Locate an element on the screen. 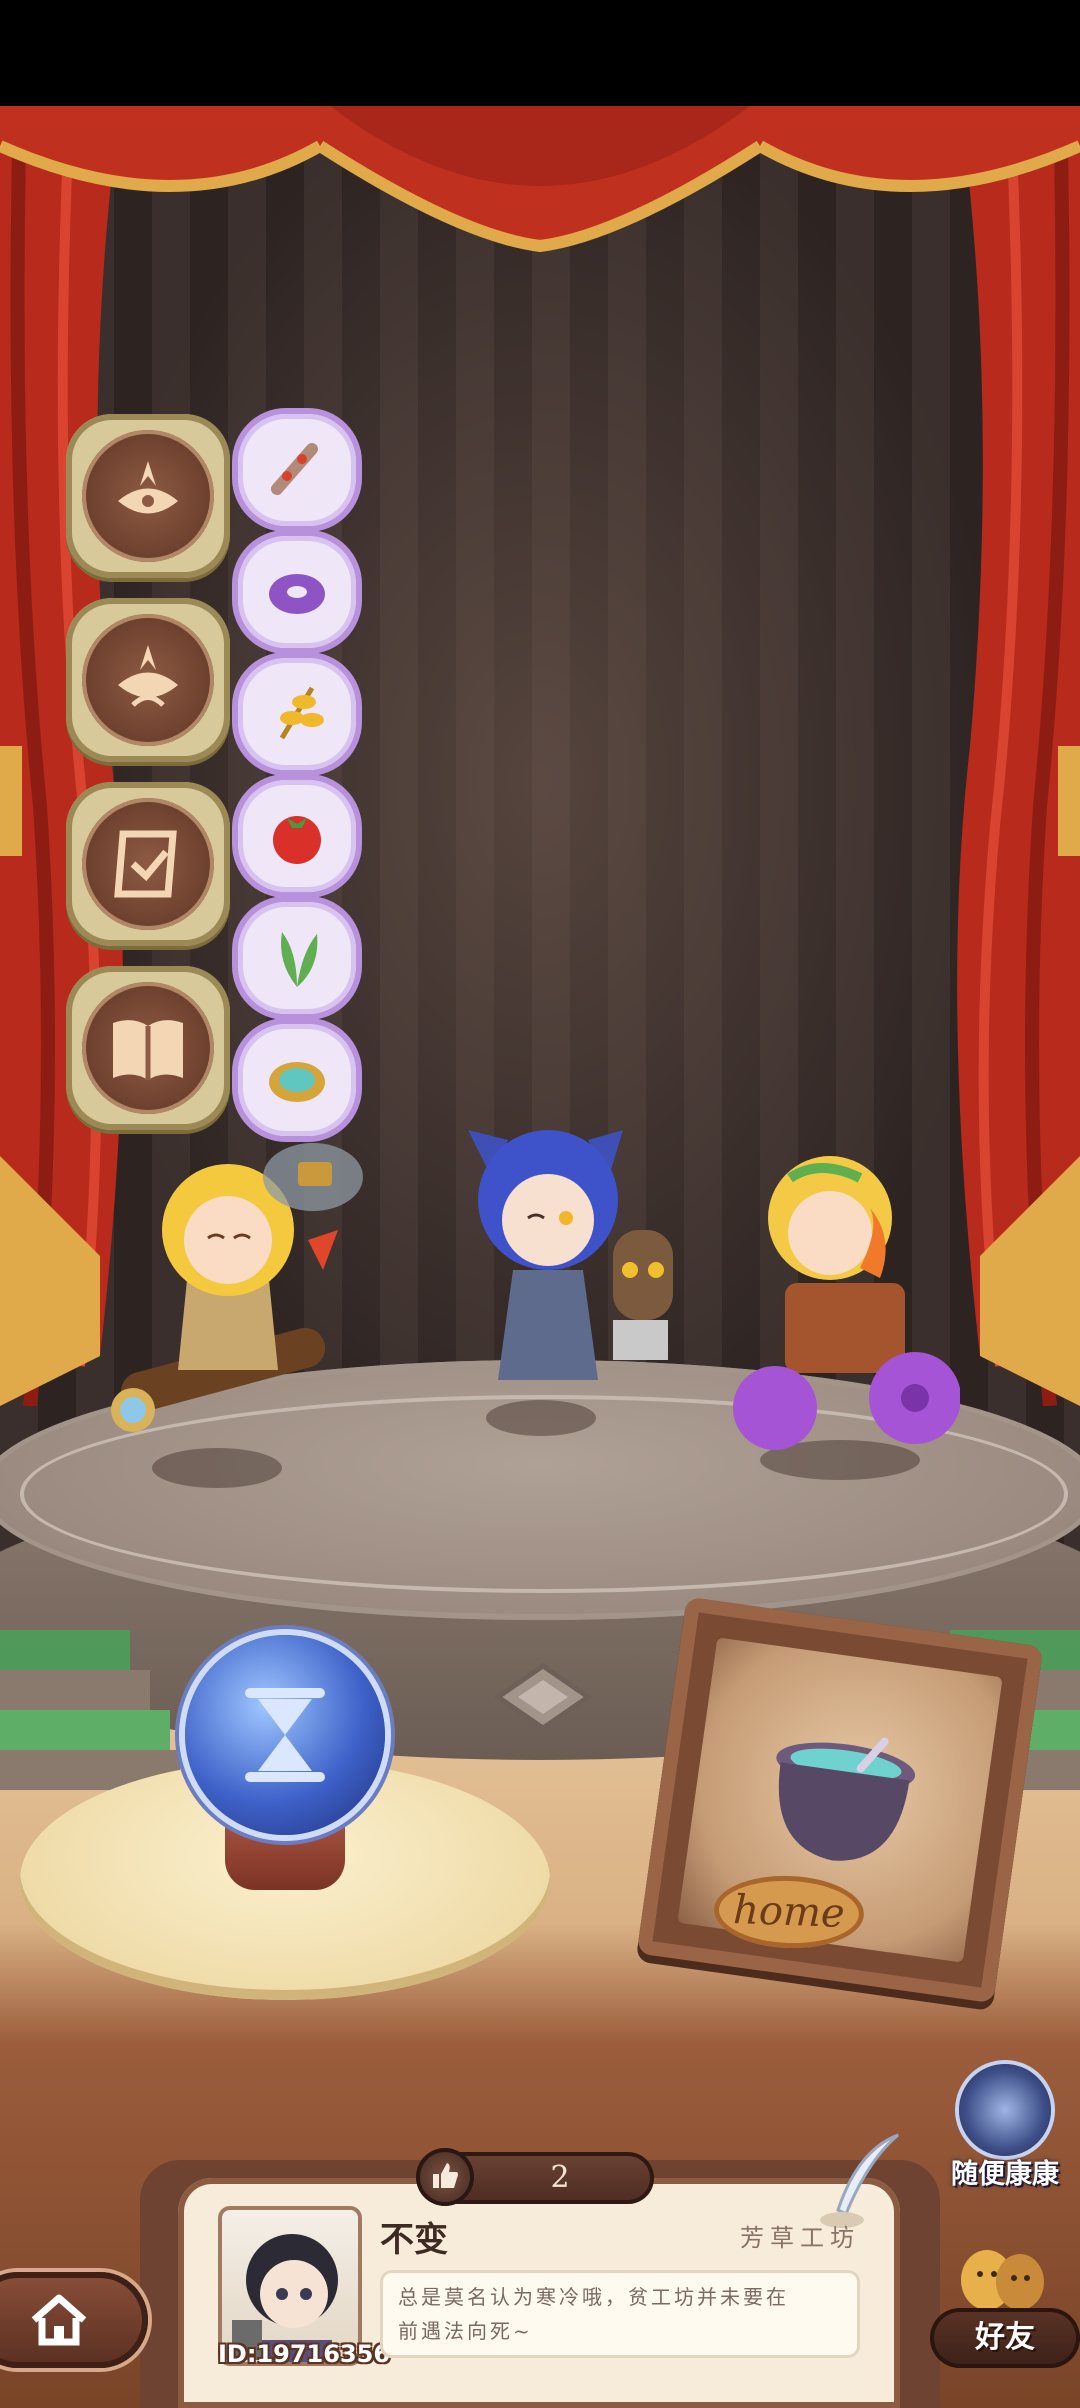 This screenshot has width=1080, height=2408. status-bar-area is located at coordinates (540, 53).